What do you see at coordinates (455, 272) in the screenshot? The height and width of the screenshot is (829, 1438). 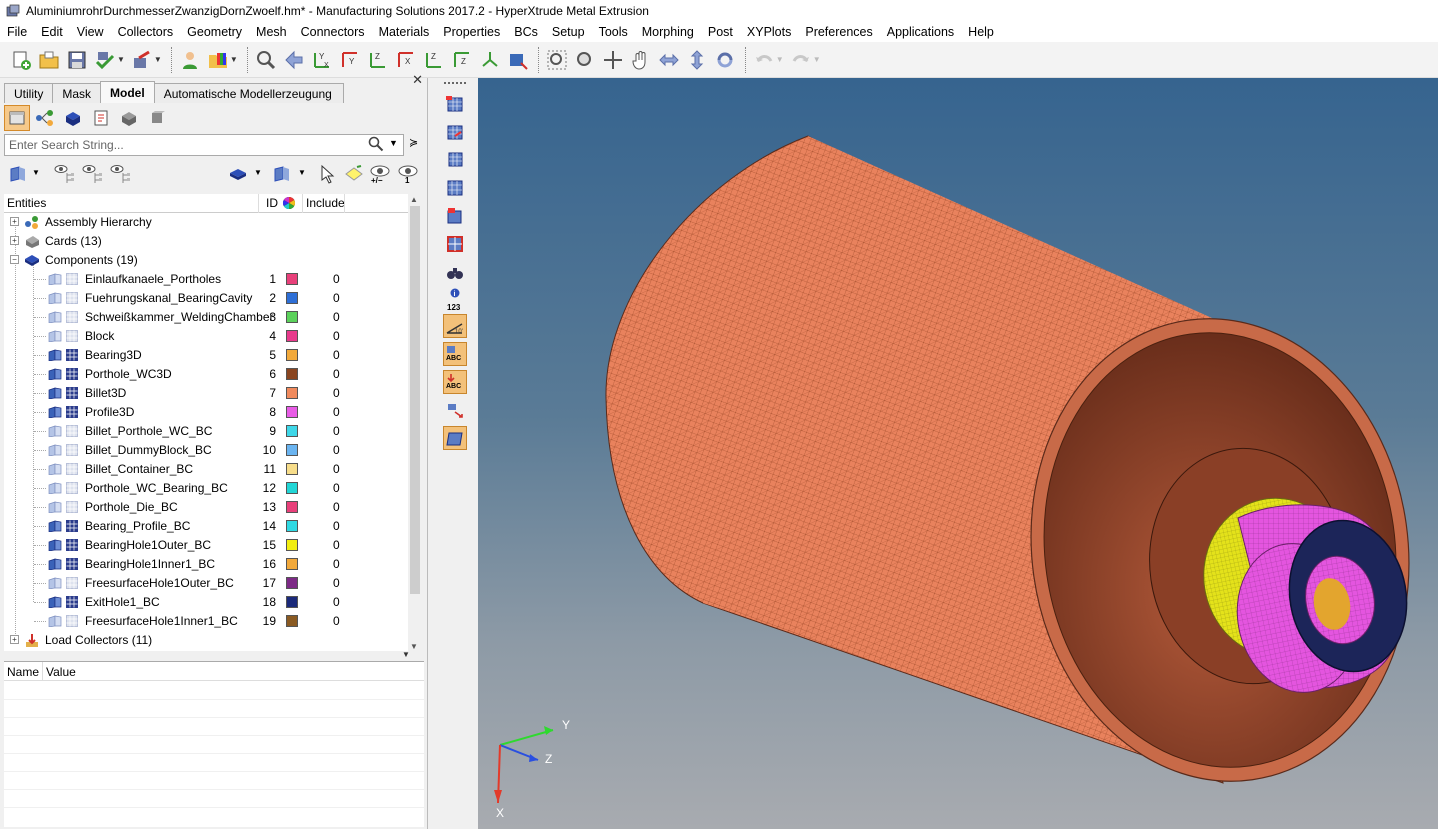 I see `binoculars-icon` at bounding box center [455, 272].